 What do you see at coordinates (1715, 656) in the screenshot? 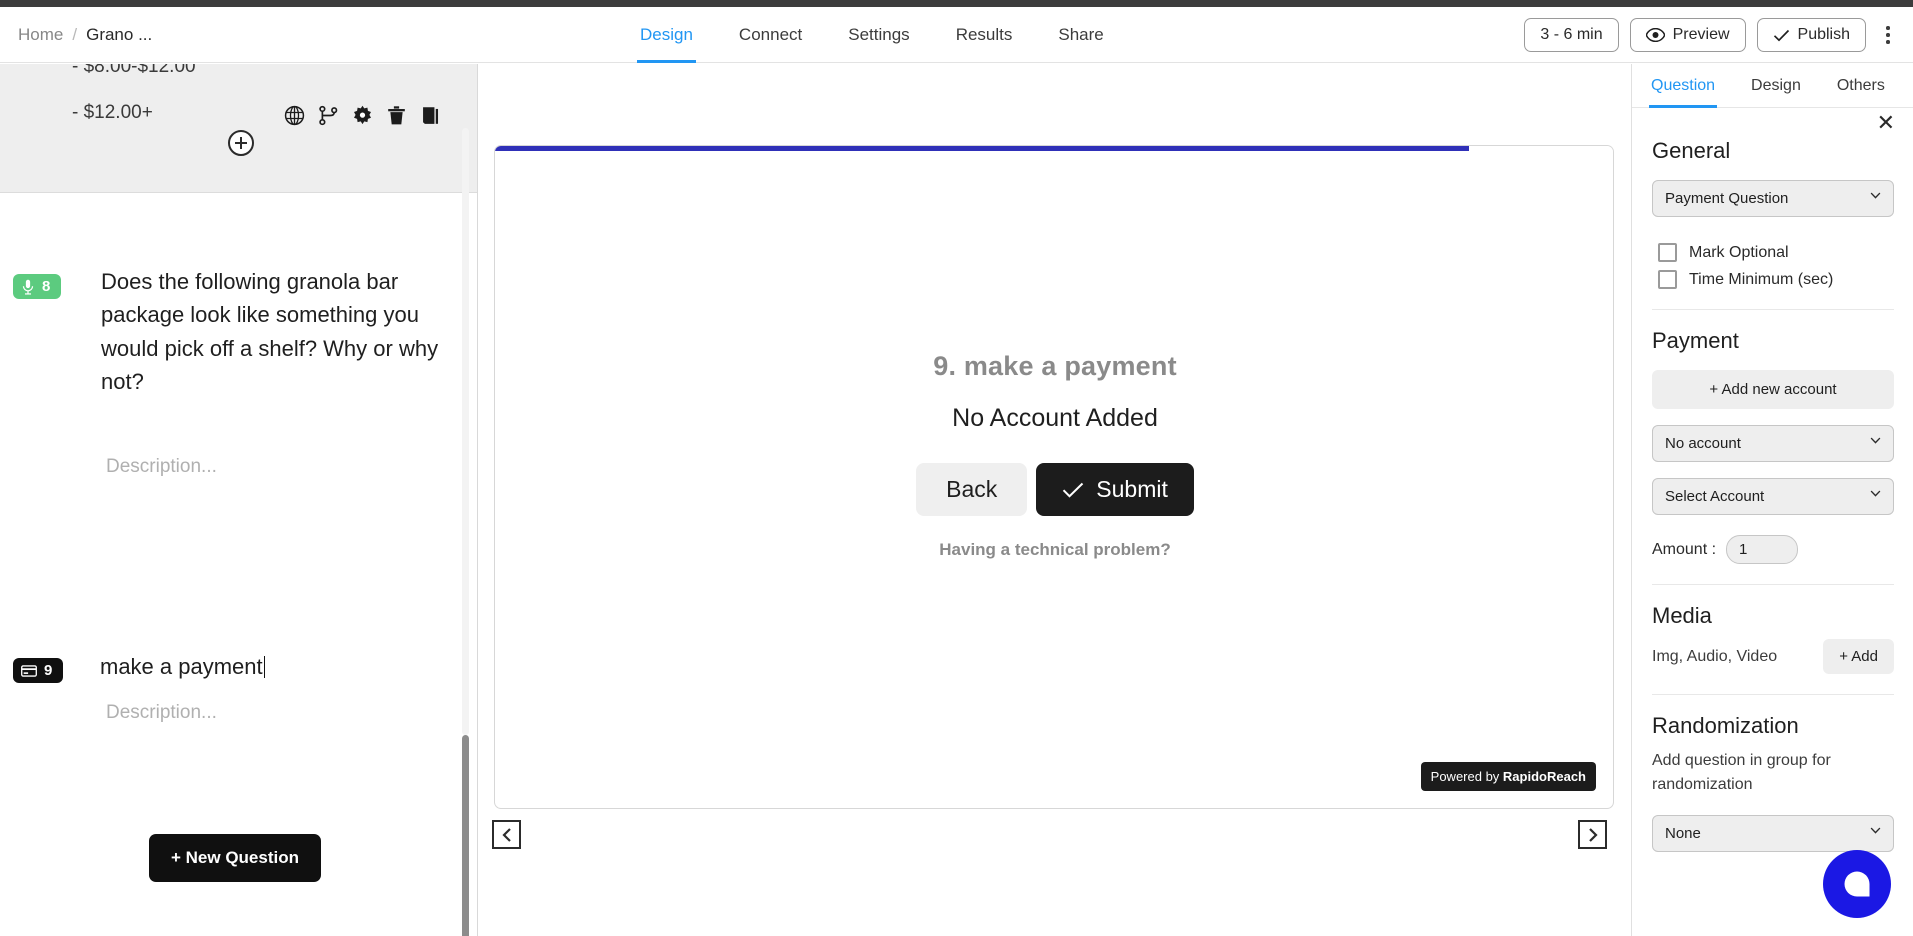
I see `media-types-label: Img, Audio, Video` at bounding box center [1715, 656].